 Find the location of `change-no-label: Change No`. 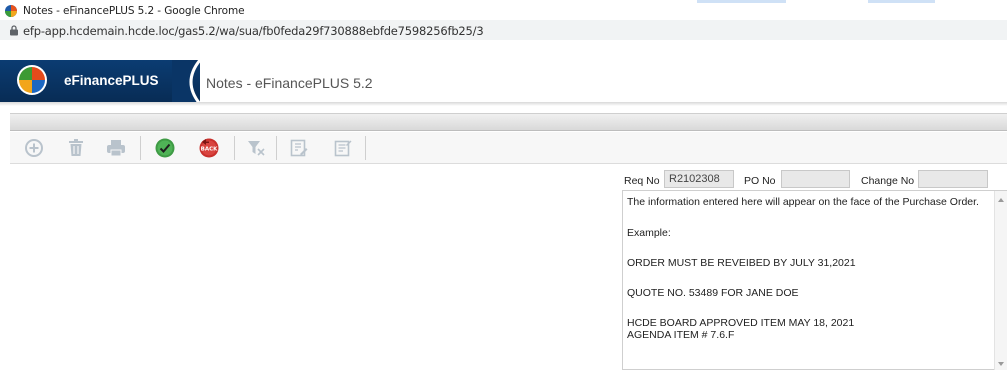

change-no-label: Change No is located at coordinates (888, 181).